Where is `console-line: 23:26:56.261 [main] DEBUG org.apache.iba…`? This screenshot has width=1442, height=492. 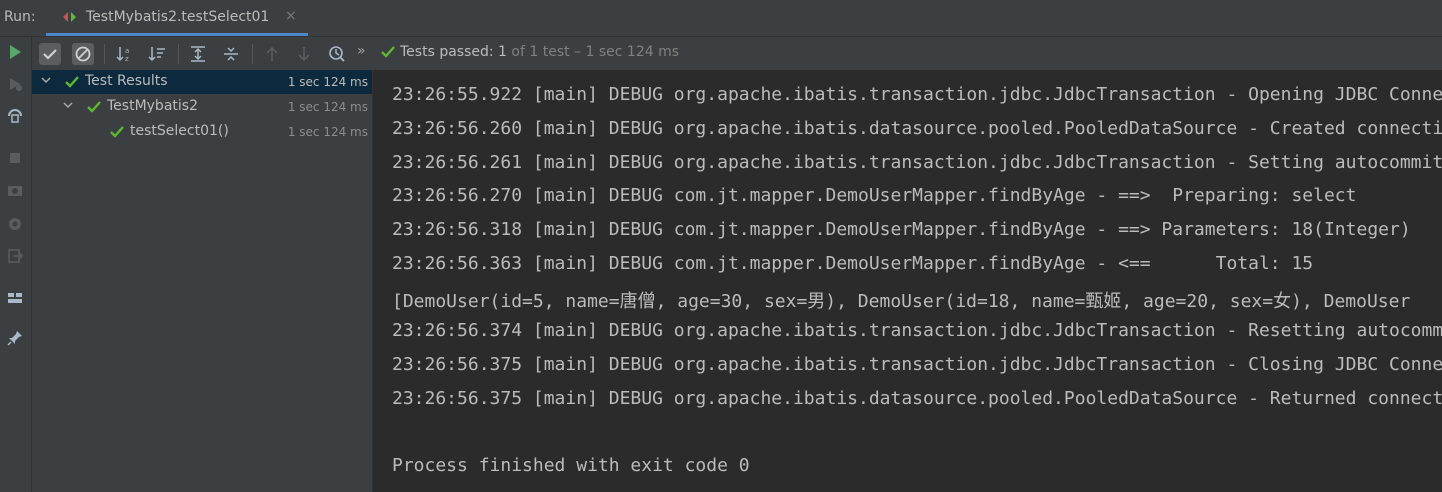 console-line: 23:26:56.261 [main] DEBUG org.apache.iba… is located at coordinates (917, 162).